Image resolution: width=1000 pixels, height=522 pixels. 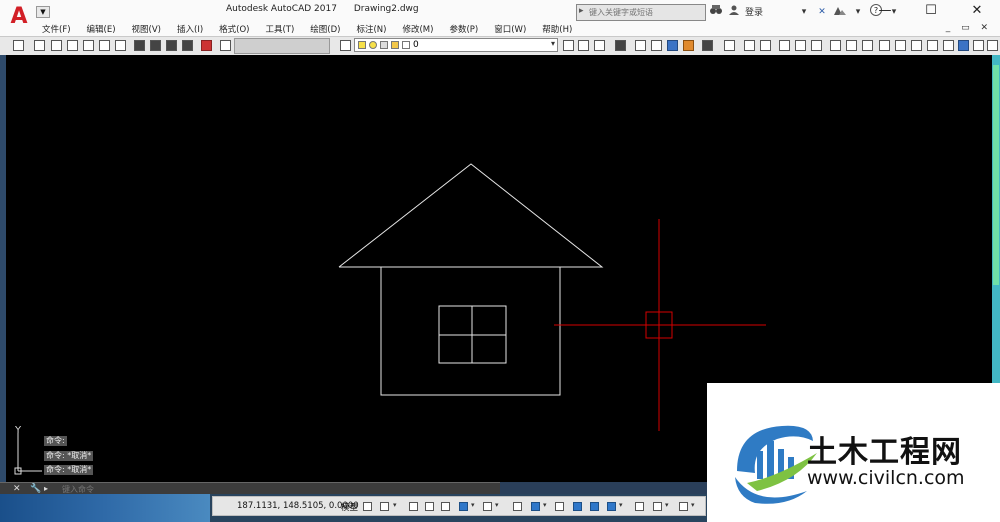 What do you see at coordinates (545, 505) in the screenshot?
I see `object-snap-dropdown-icon: ▾` at bounding box center [545, 505].